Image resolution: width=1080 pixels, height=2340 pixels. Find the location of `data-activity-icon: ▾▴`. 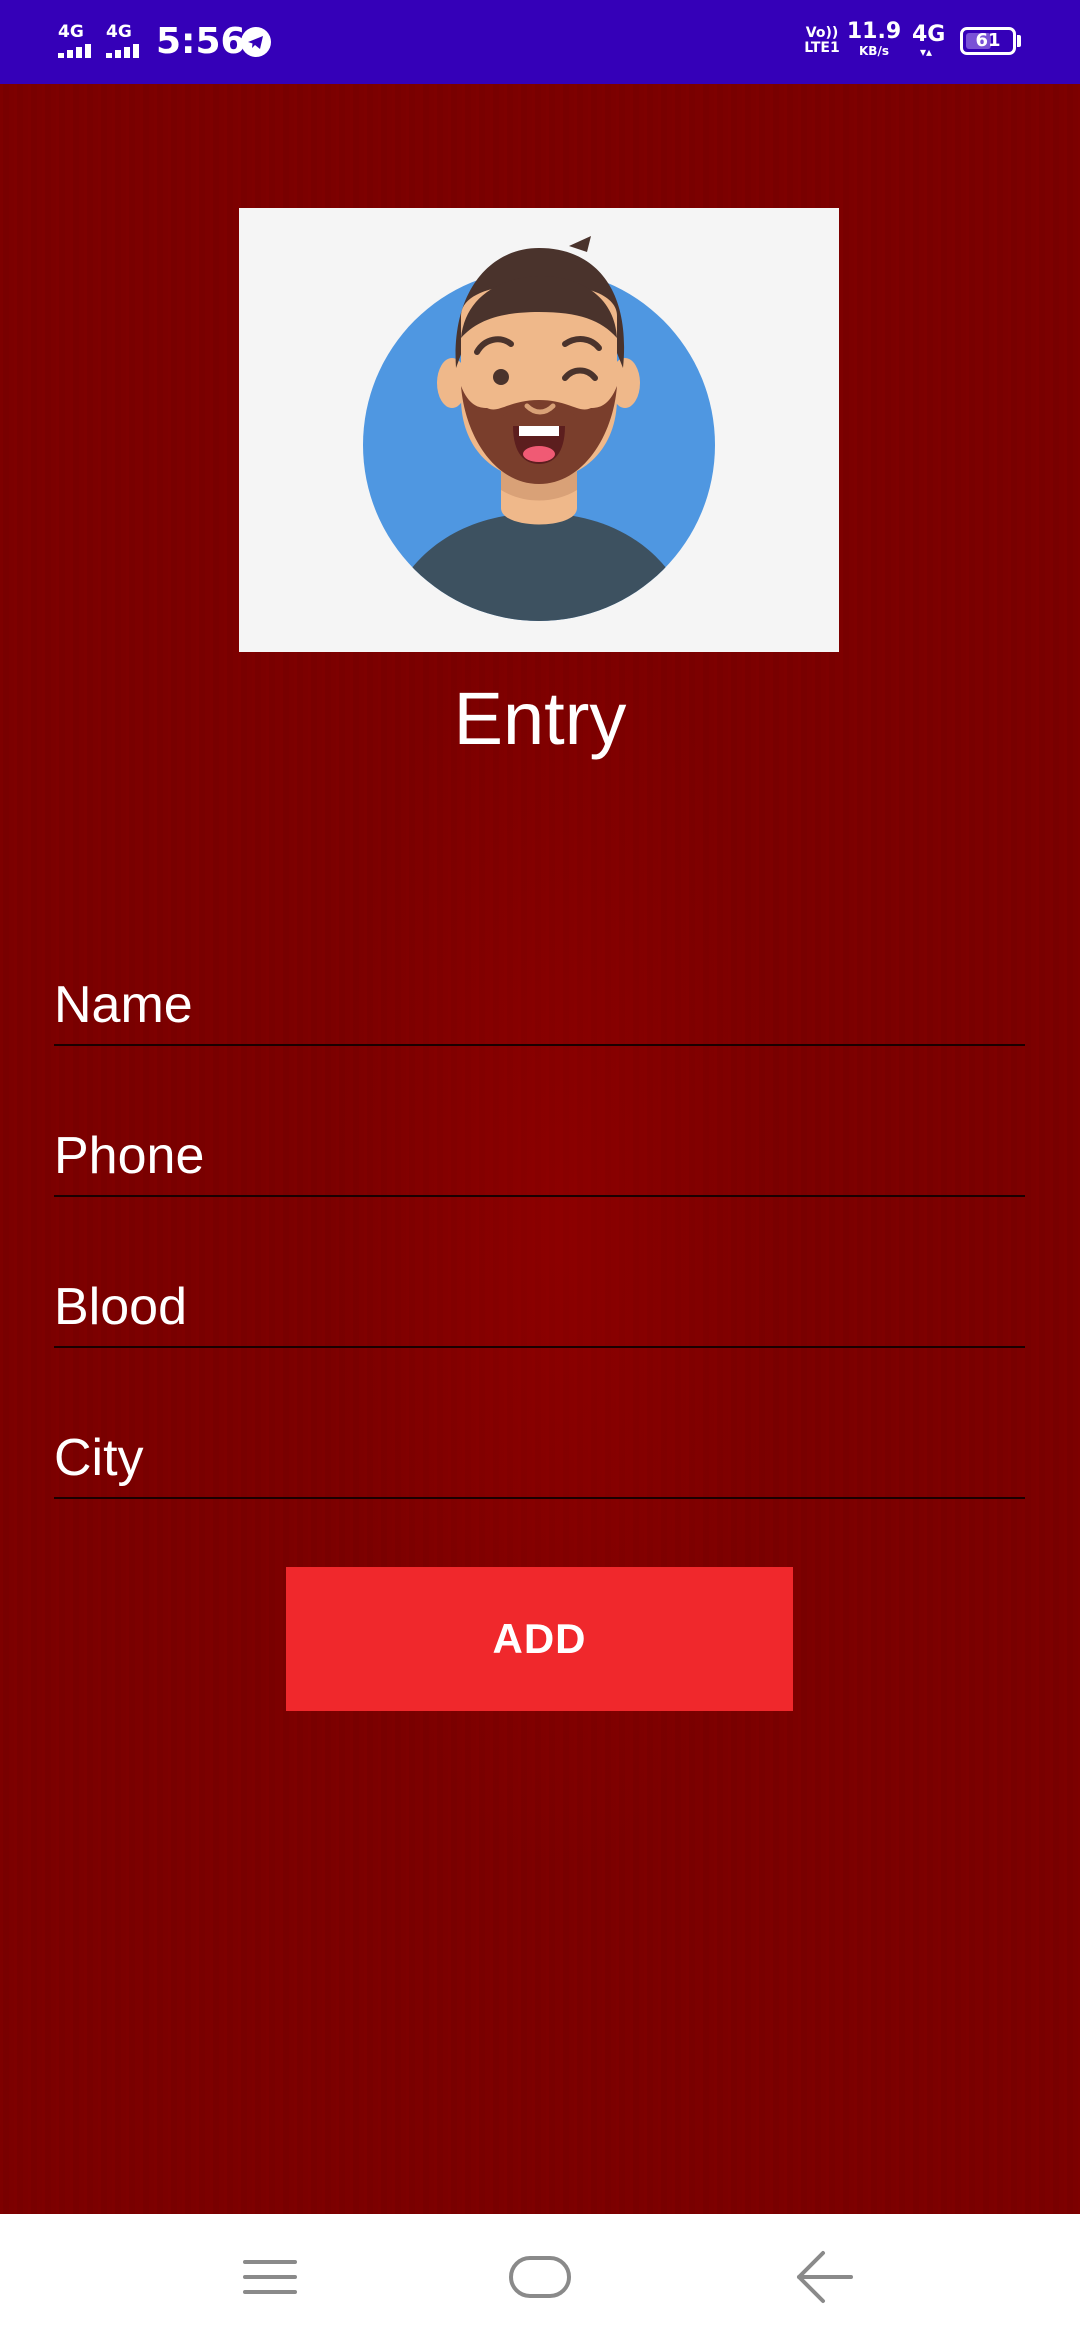

data-activity-icon: ▾▴ is located at coordinates (926, 52).